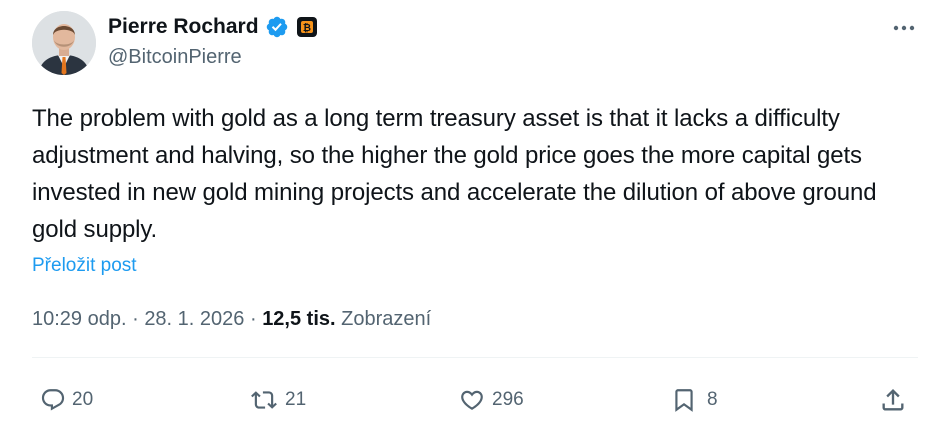 This screenshot has width=951, height=430. I want to click on heart-icon, so click(472, 400).